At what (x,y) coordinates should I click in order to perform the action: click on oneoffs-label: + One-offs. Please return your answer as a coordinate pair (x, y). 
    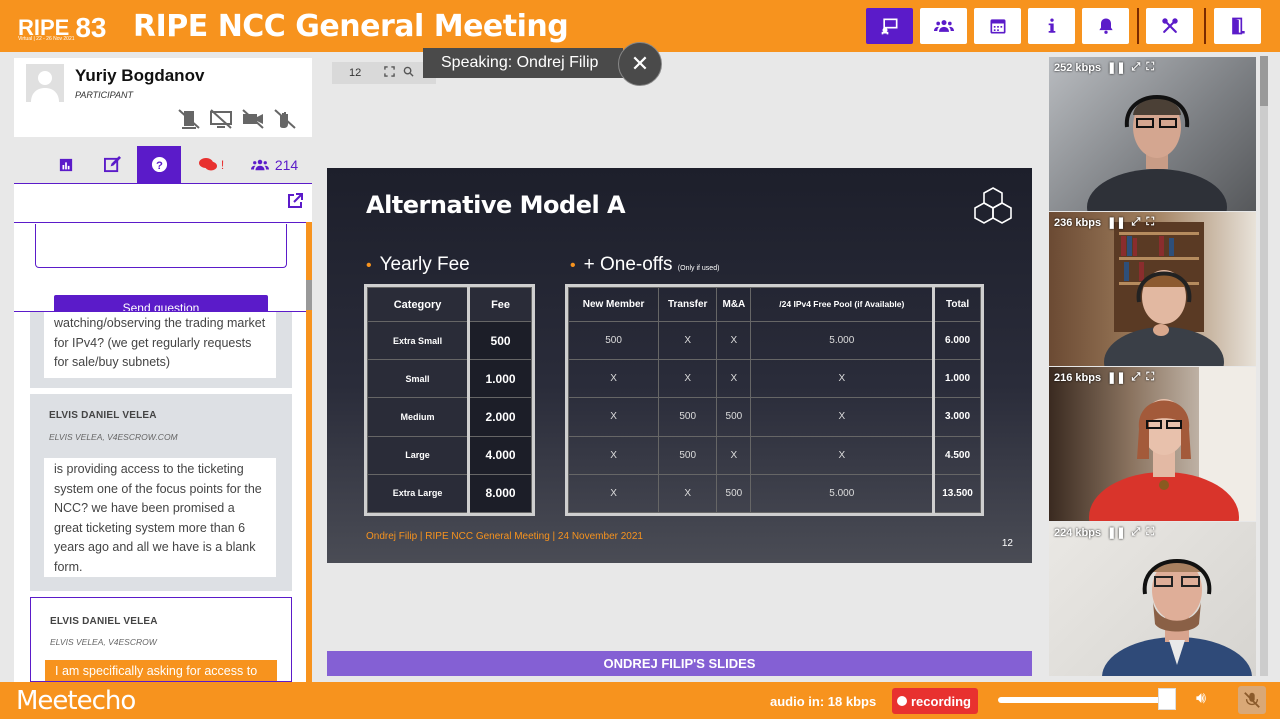
    Looking at the image, I should click on (628, 264).